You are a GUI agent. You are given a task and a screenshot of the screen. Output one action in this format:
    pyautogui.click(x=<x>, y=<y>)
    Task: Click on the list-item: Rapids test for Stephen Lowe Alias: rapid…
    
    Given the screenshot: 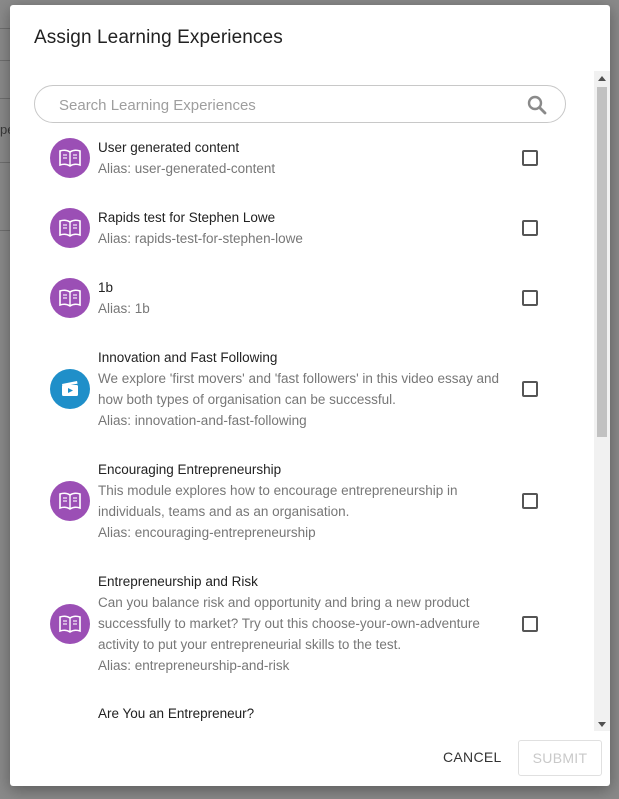 What is the action you would take?
    pyautogui.click(x=302, y=229)
    